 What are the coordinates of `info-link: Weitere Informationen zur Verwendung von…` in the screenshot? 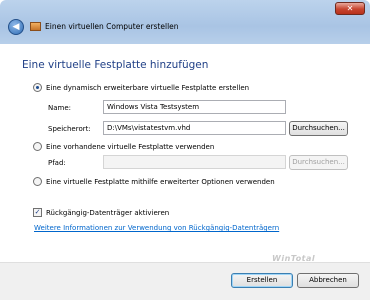 It's located at (156, 228).